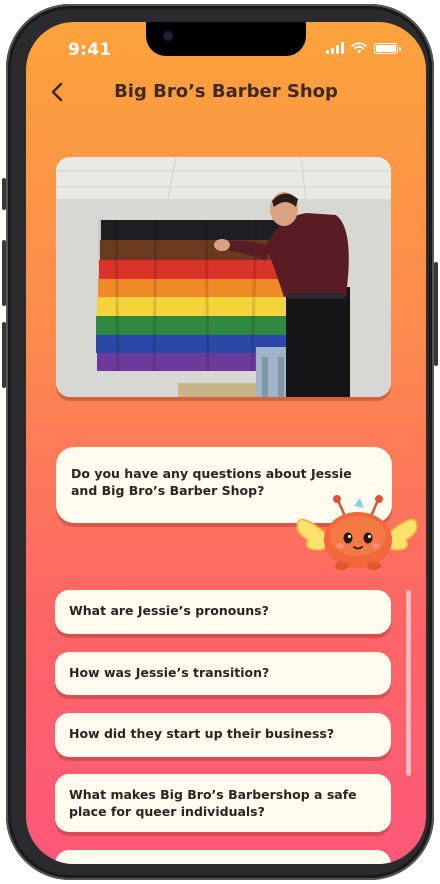 This screenshot has height=884, width=440. Describe the element at coordinates (169, 672) in the screenshot. I see `option-label: How was Jessie’s transition?` at that location.